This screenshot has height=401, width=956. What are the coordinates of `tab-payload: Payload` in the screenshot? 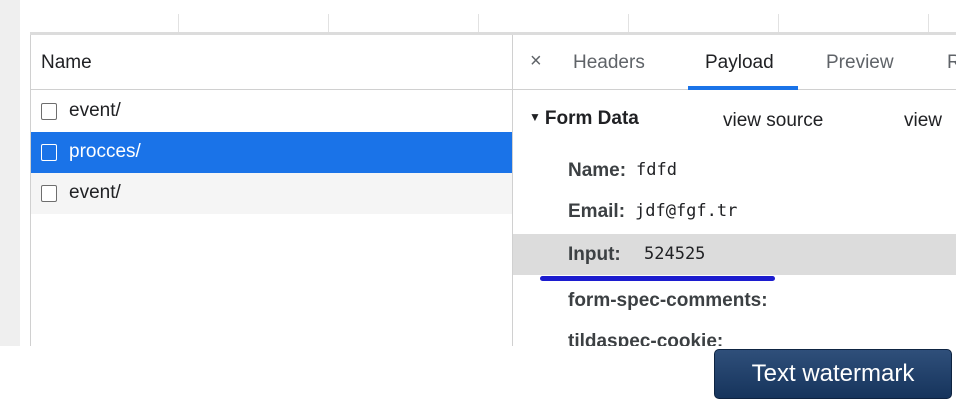 It's located at (739, 63).